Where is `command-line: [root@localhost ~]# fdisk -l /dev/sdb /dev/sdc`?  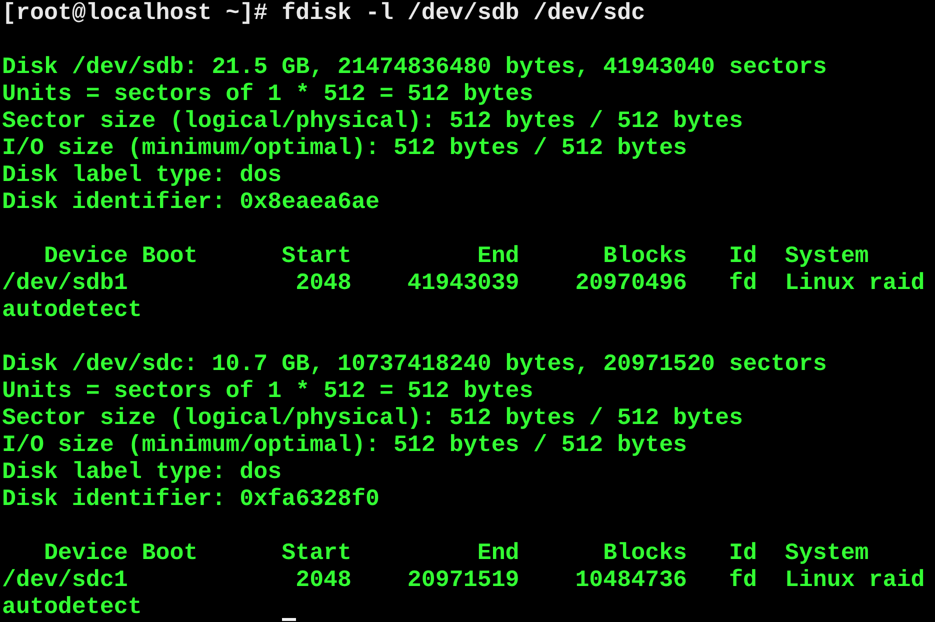
command-line: [root@localhost ~]# fdisk -l /dev/sdb /dev/sdc is located at coordinates (324, 13).